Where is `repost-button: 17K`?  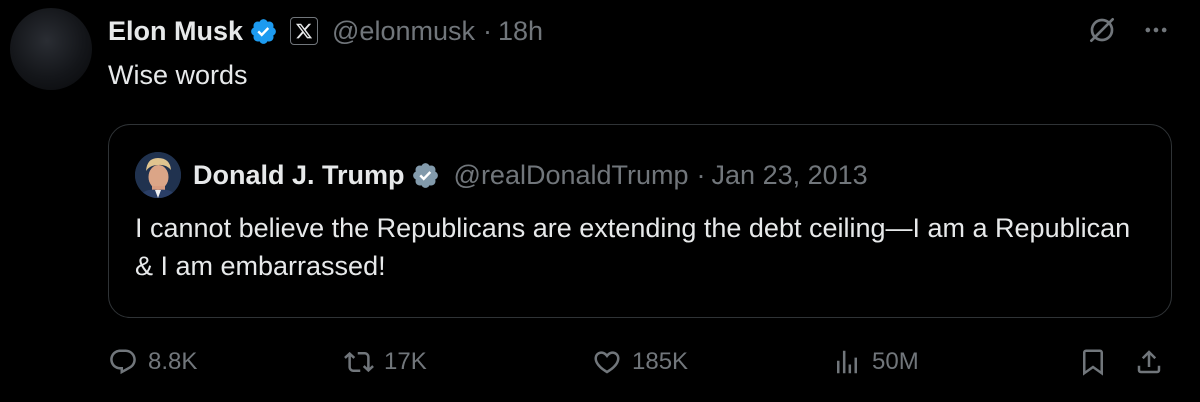
repost-button: 17K is located at coordinates (385, 362).